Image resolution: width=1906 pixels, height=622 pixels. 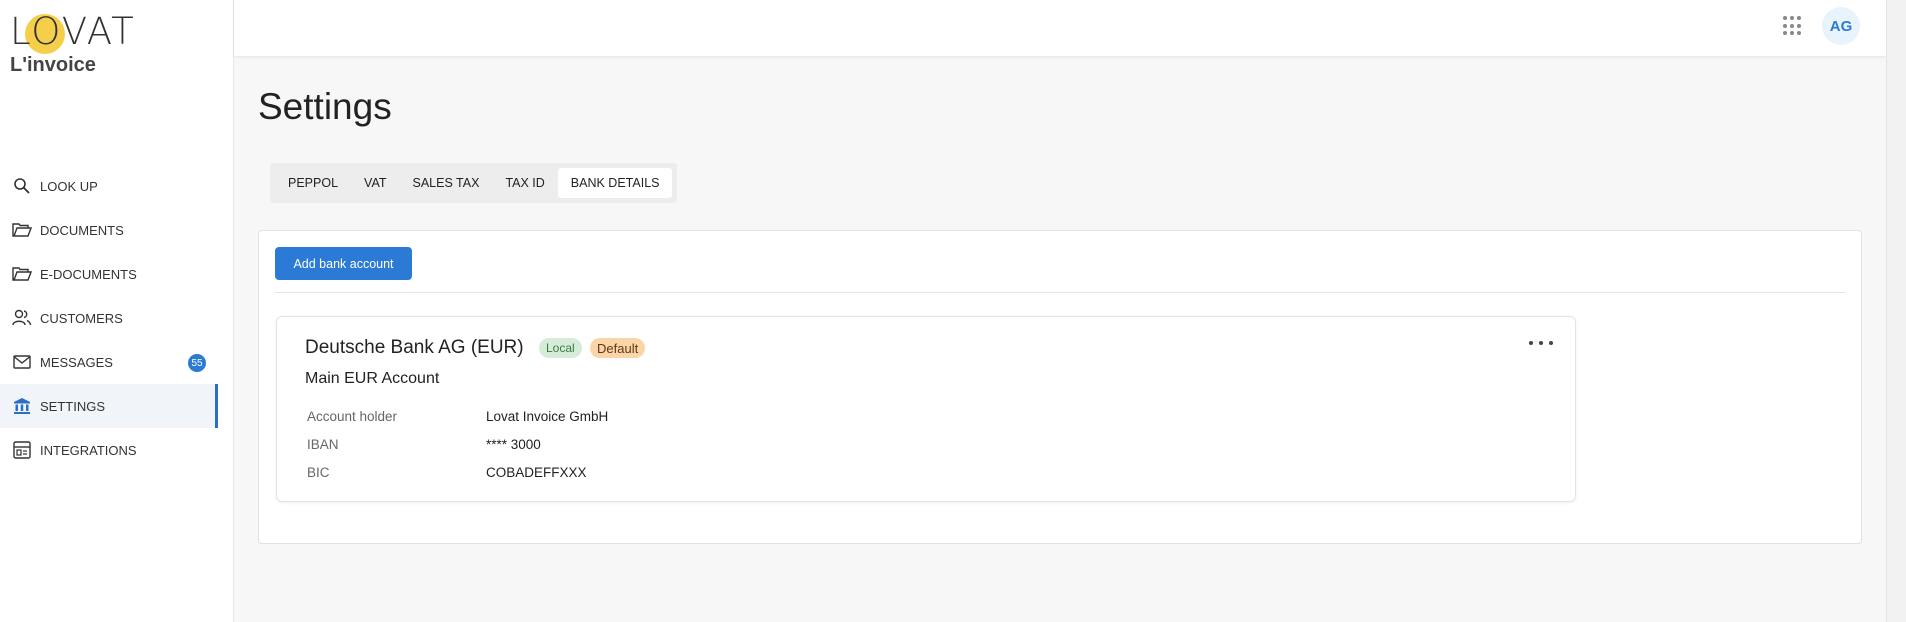 What do you see at coordinates (22, 362) in the screenshot?
I see `mail-icon` at bounding box center [22, 362].